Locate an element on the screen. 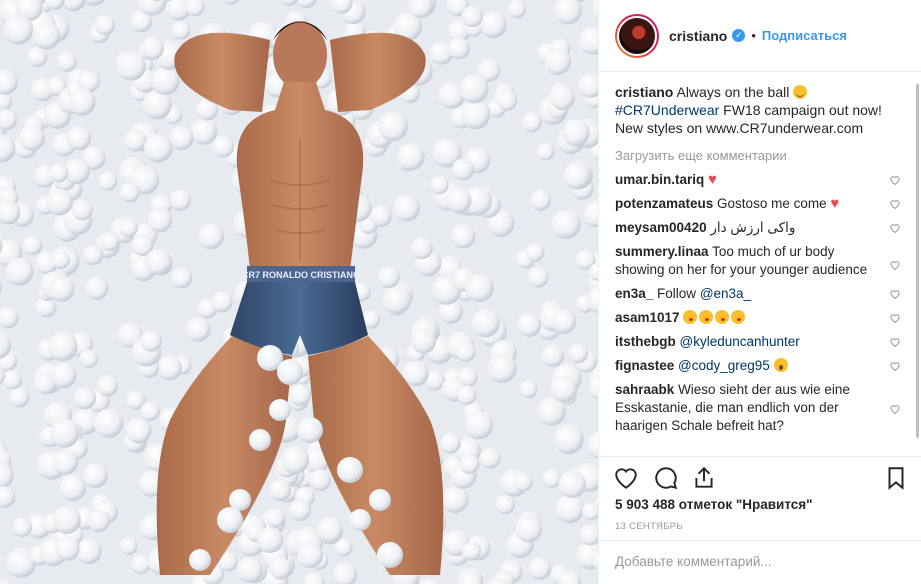 This screenshot has height=584, width=921. load-more-comments-button: Загрузить еще комментарии is located at coordinates (764, 155).